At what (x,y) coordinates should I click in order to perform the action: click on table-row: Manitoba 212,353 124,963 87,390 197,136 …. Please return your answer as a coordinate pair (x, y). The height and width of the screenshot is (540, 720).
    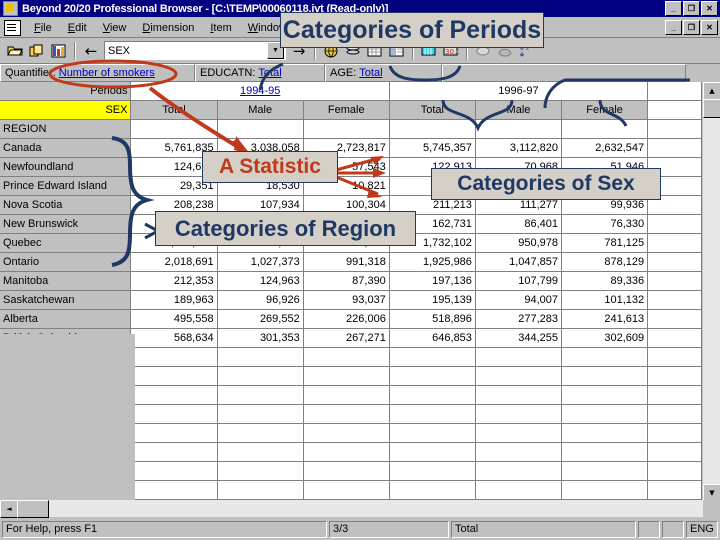
    Looking at the image, I should click on (351, 281).